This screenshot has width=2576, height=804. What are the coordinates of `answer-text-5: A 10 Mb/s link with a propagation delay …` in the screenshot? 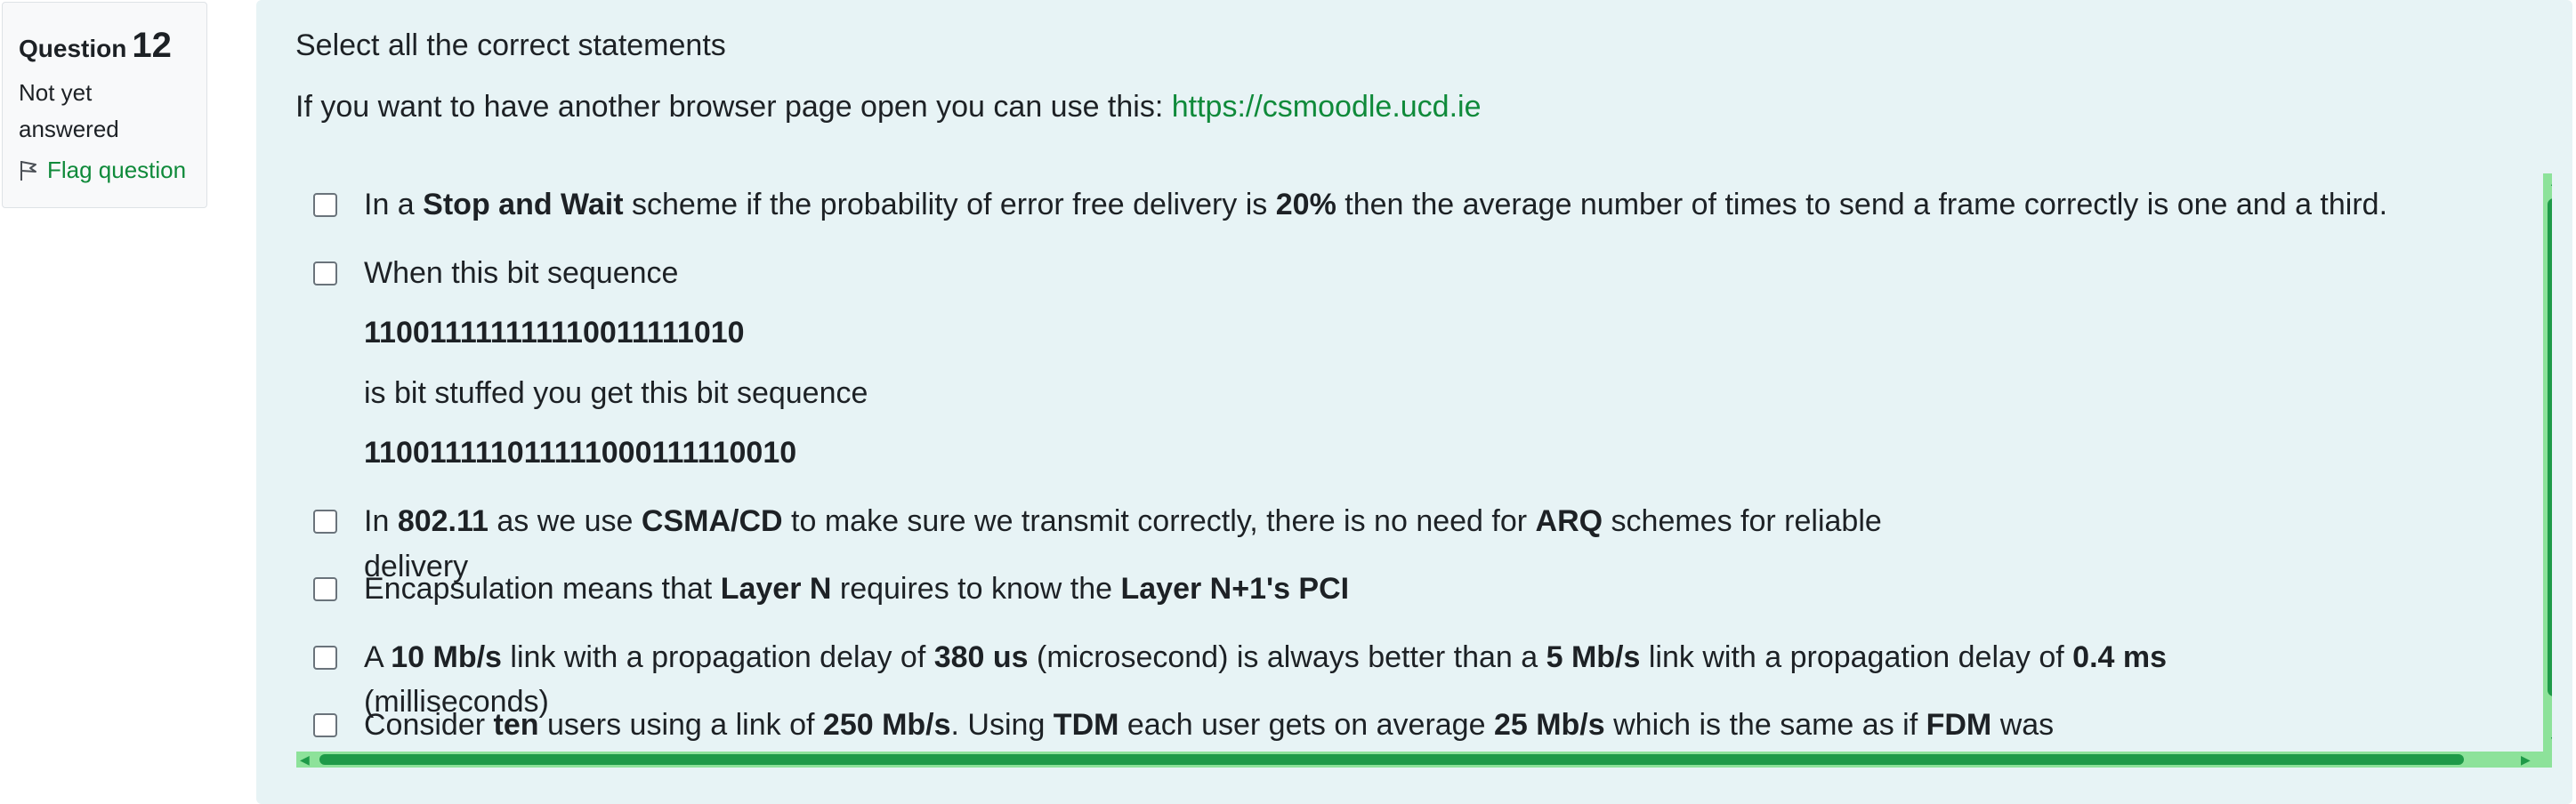 It's located at (1266, 657).